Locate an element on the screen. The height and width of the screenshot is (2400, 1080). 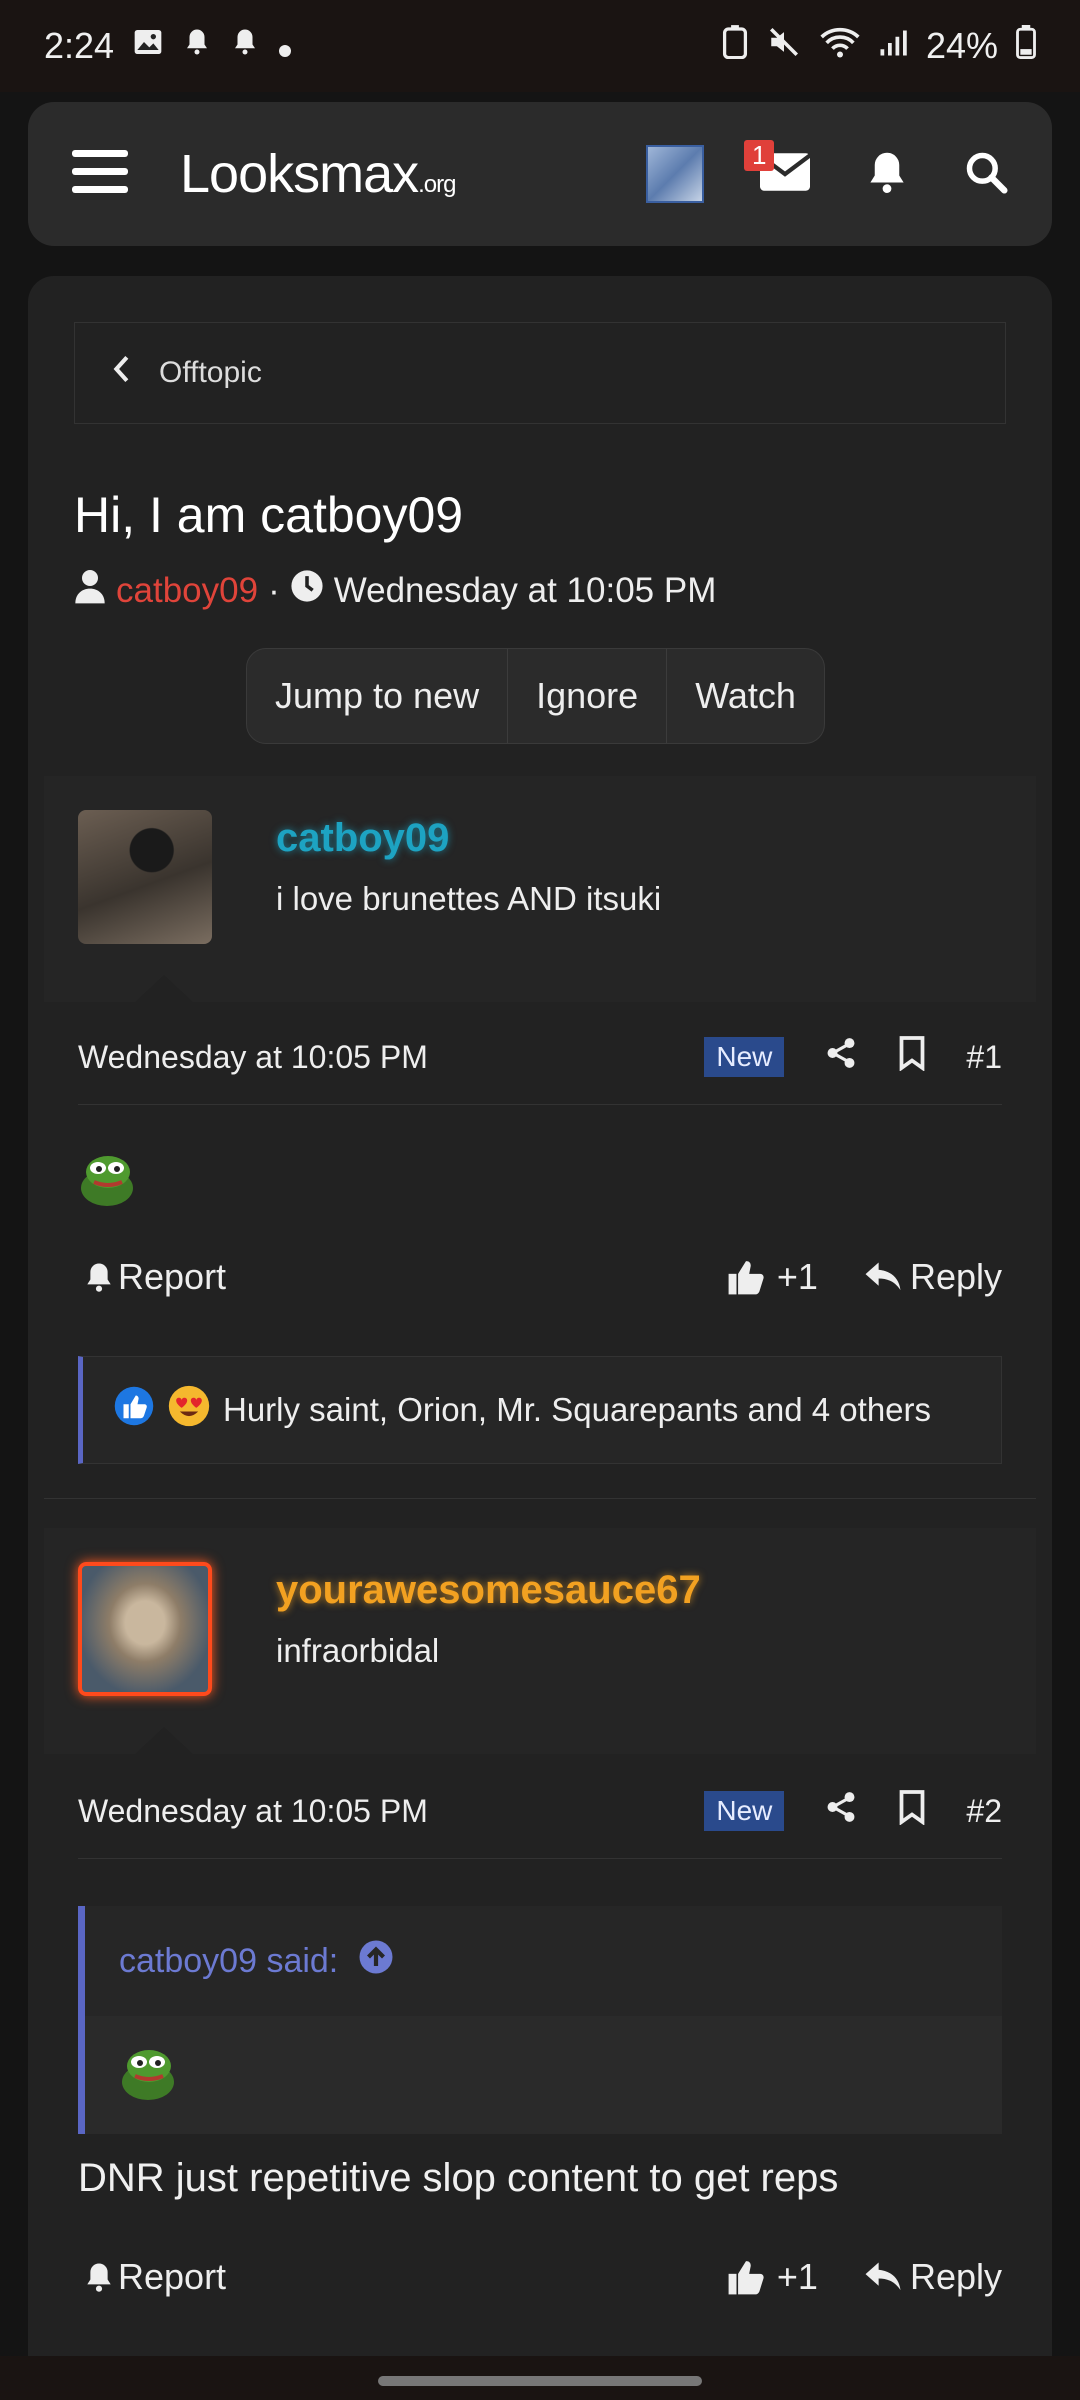
mute-icon is located at coordinates (784, 46).